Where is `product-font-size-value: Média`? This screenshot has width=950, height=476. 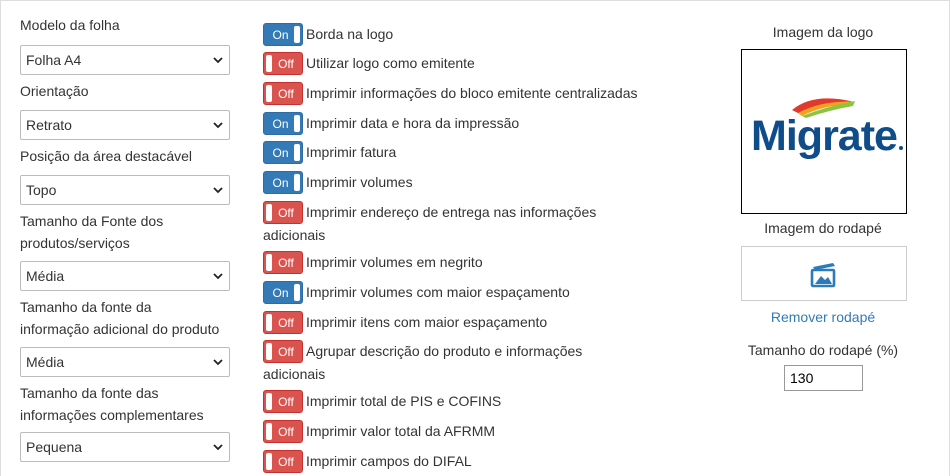
product-font-size-value: Média is located at coordinates (45, 276).